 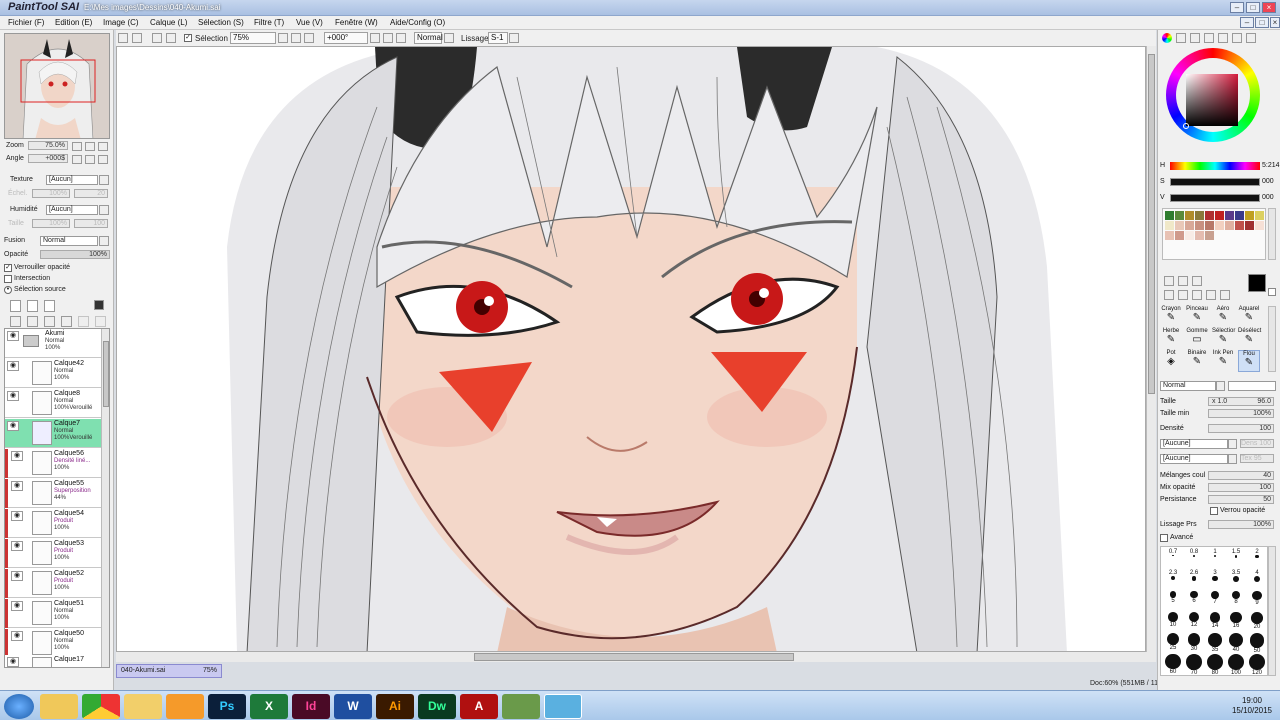 What do you see at coordinates (1257, 443) in the screenshot?
I see `shape-density-slider: Dens 100` at bounding box center [1257, 443].